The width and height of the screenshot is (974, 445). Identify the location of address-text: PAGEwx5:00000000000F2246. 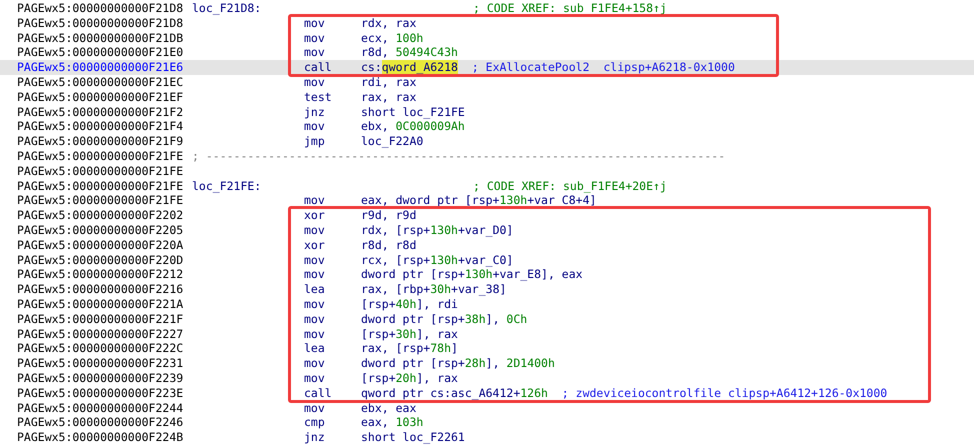
(100, 422).